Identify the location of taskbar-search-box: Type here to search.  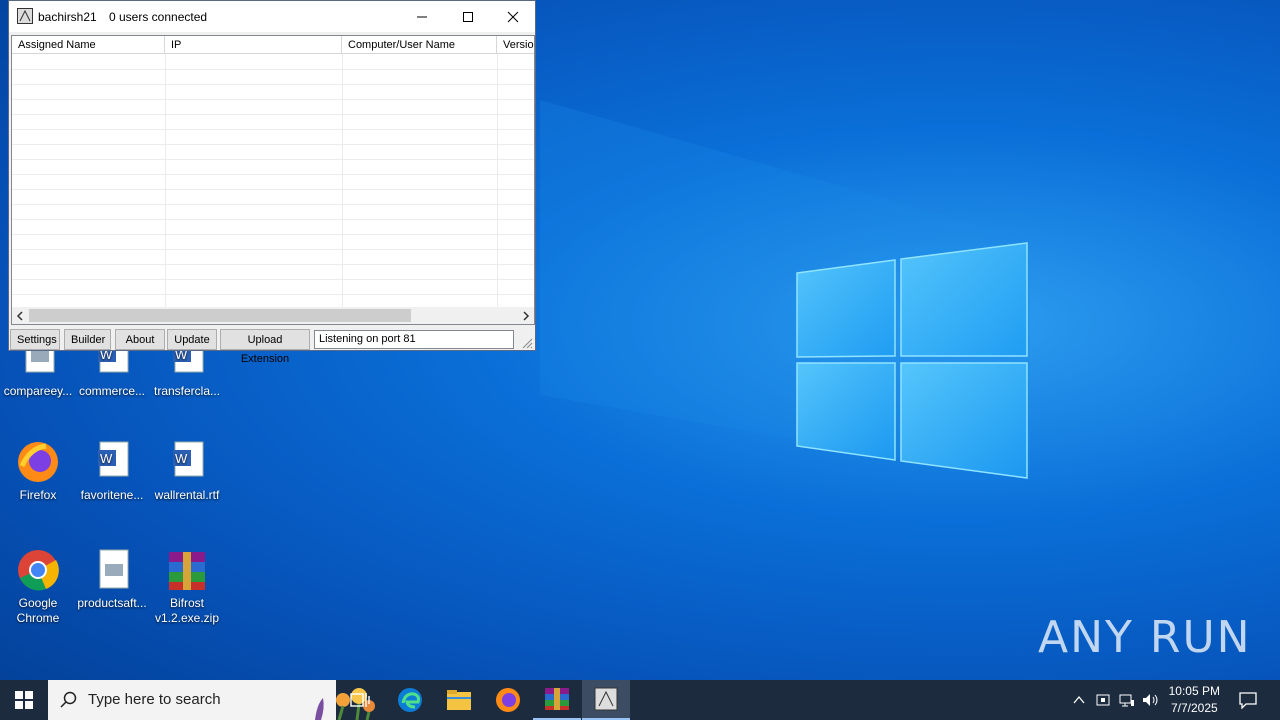
(211, 700).